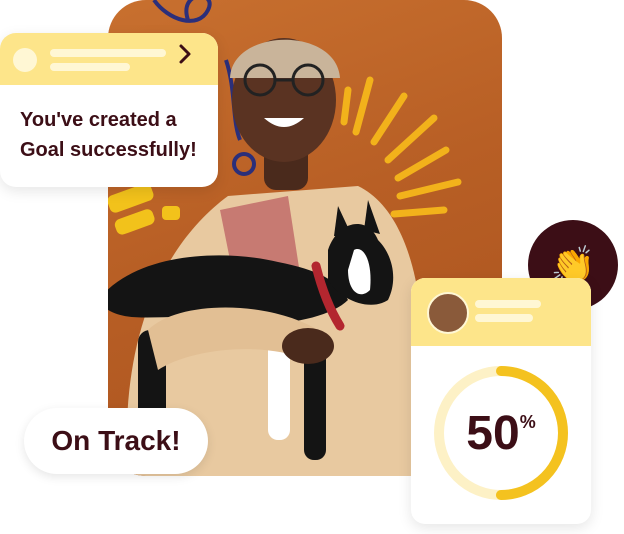 The image size is (624, 534). I want to click on goal-card-header, so click(109, 59).